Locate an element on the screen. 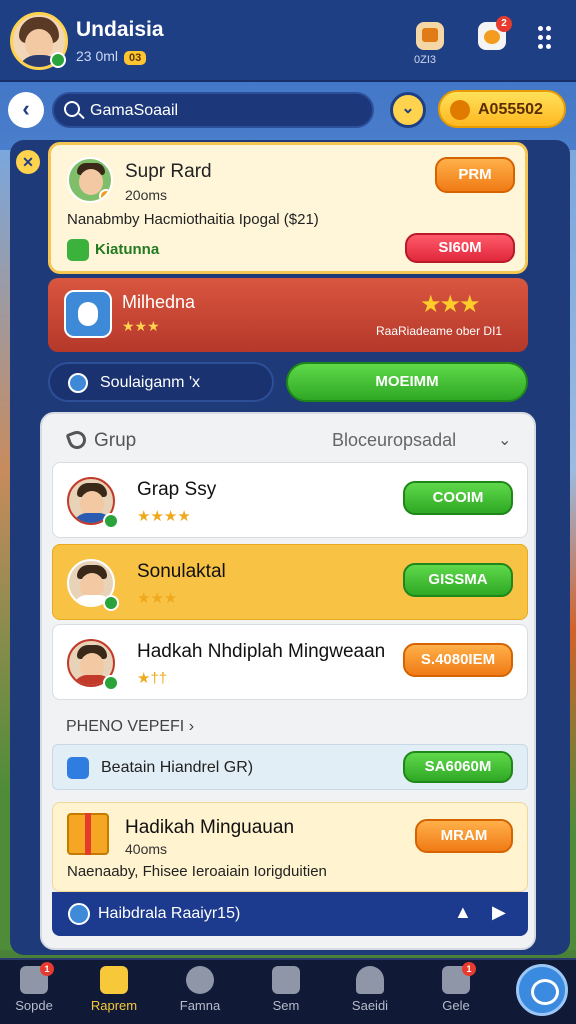 This screenshot has height=1024, width=576. promo-note: RaaRiadeame ober DI1 is located at coordinates (439, 331).